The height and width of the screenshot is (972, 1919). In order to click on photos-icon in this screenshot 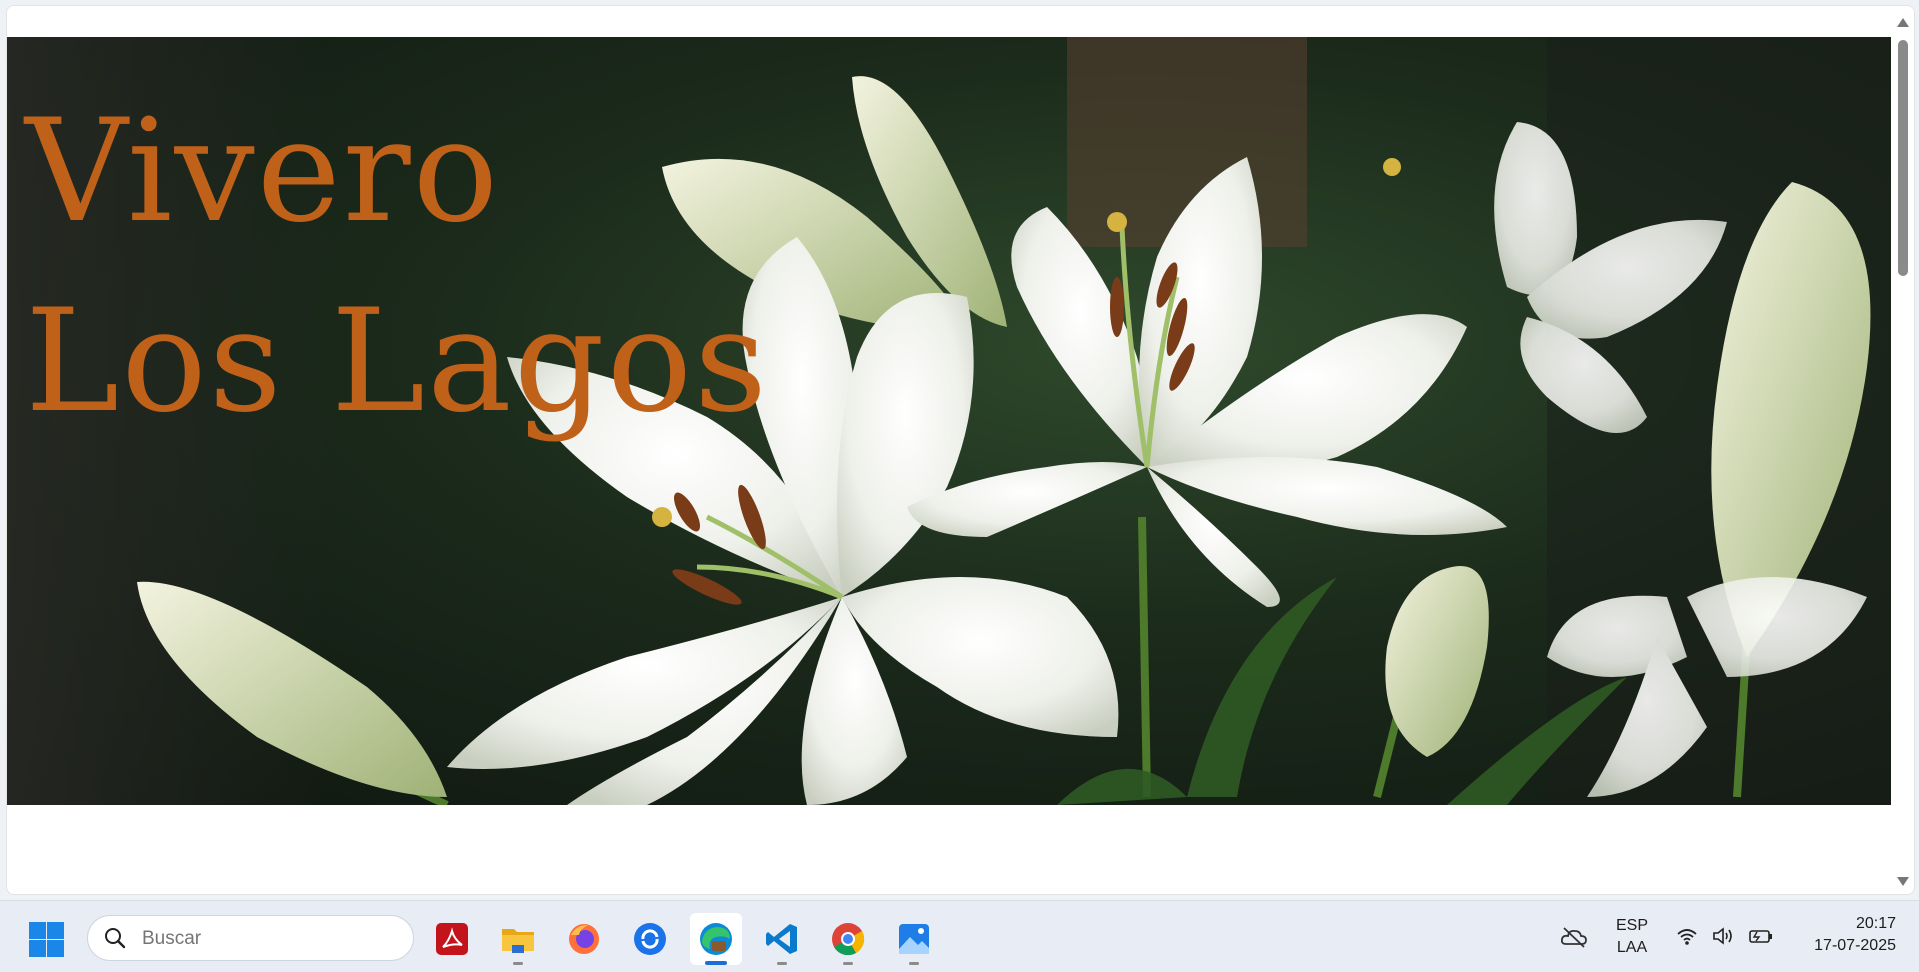, I will do `click(914, 939)`.